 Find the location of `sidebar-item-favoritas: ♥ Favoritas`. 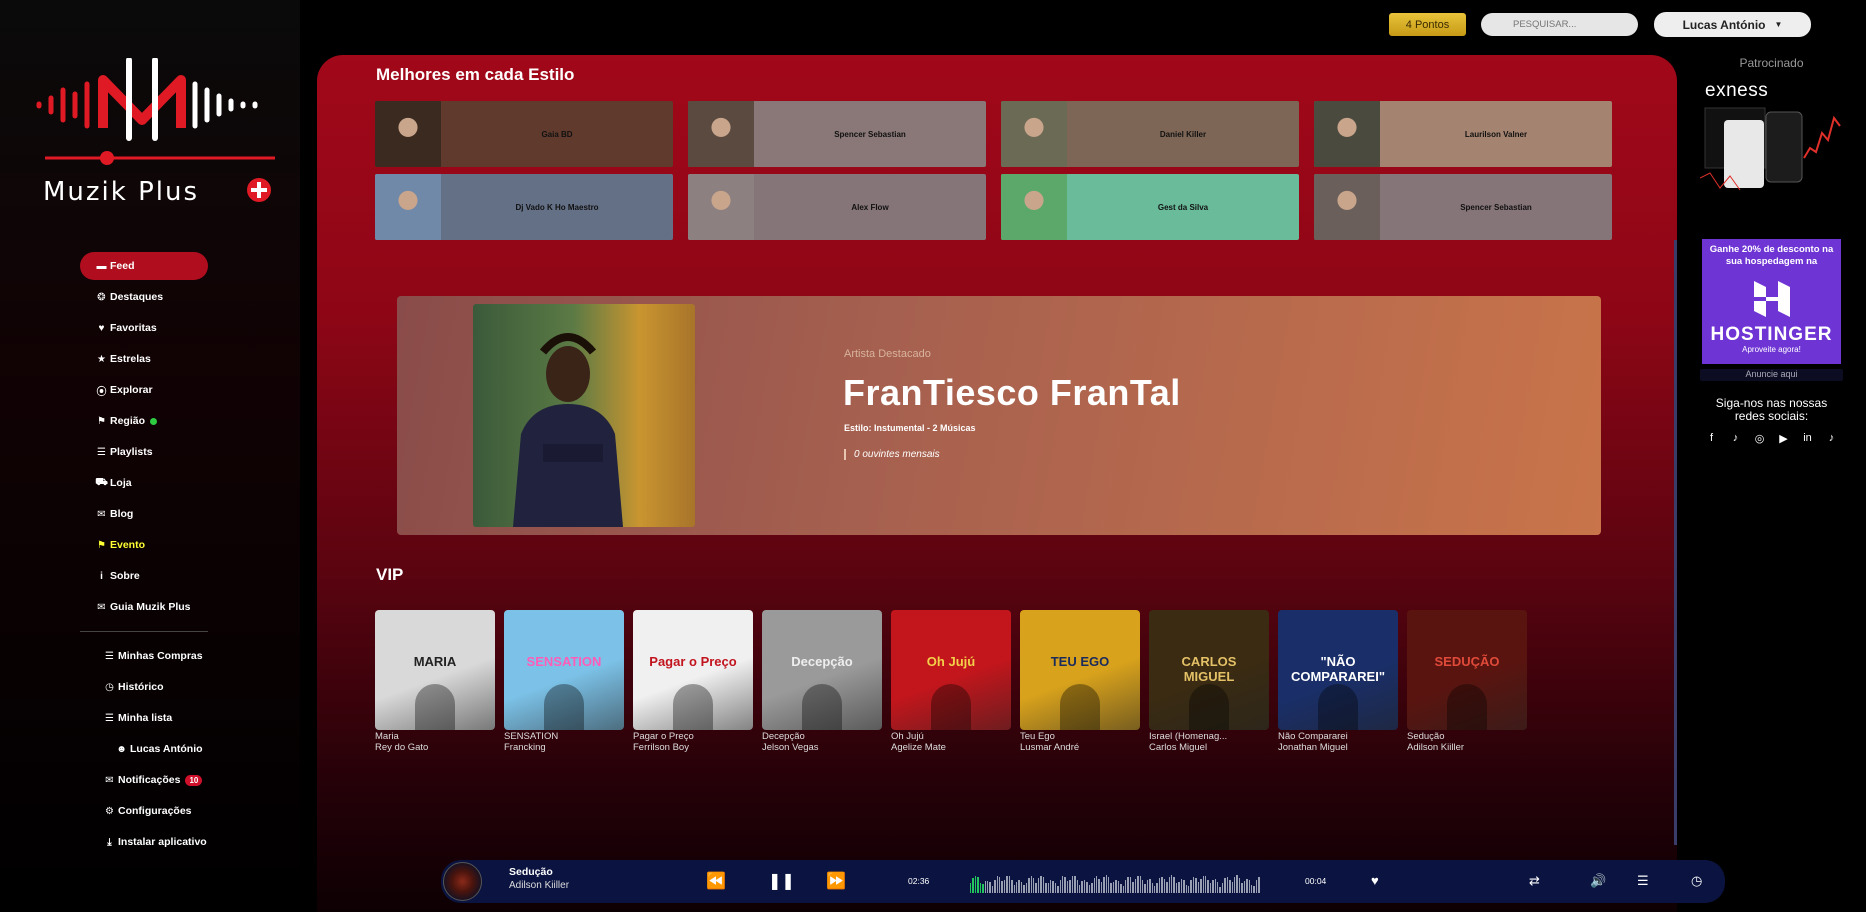

sidebar-item-favoritas: ♥ Favoritas is located at coordinates (144, 328).